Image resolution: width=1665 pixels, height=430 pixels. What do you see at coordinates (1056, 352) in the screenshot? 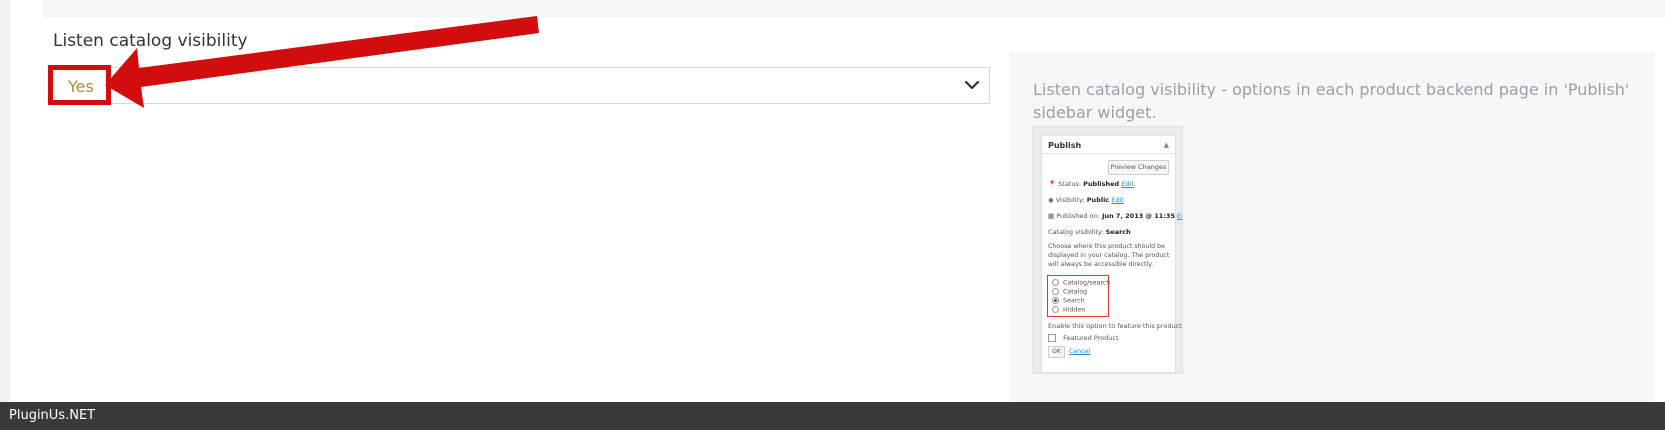
I see `ok-button: OK` at bounding box center [1056, 352].